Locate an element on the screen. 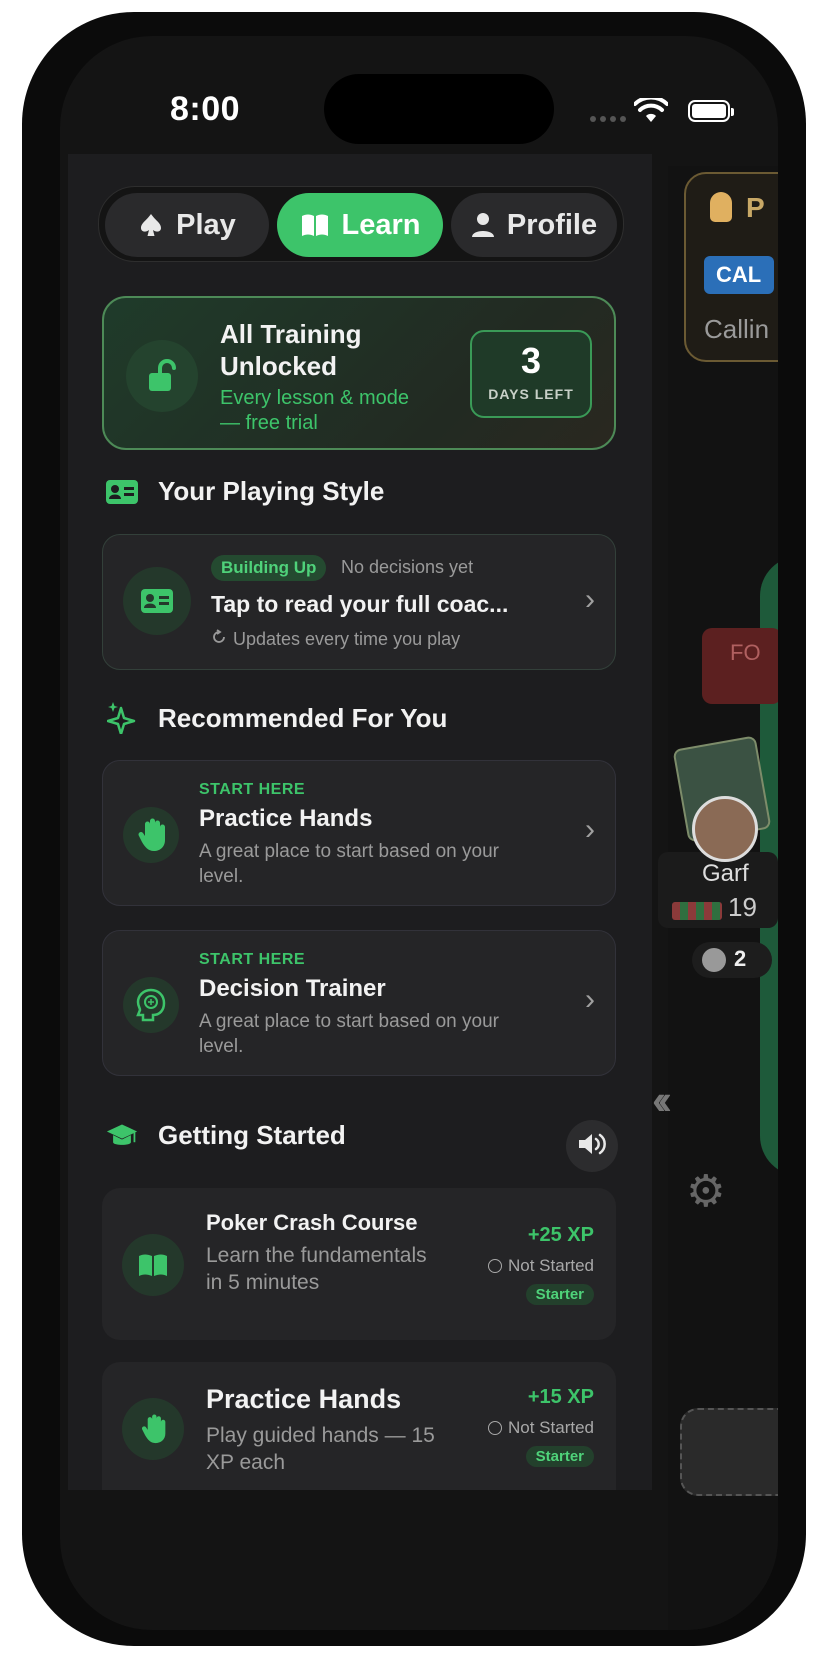 The height and width of the screenshot is (1658, 828). playing-style-heading: Your Playing Style is located at coordinates (245, 491).